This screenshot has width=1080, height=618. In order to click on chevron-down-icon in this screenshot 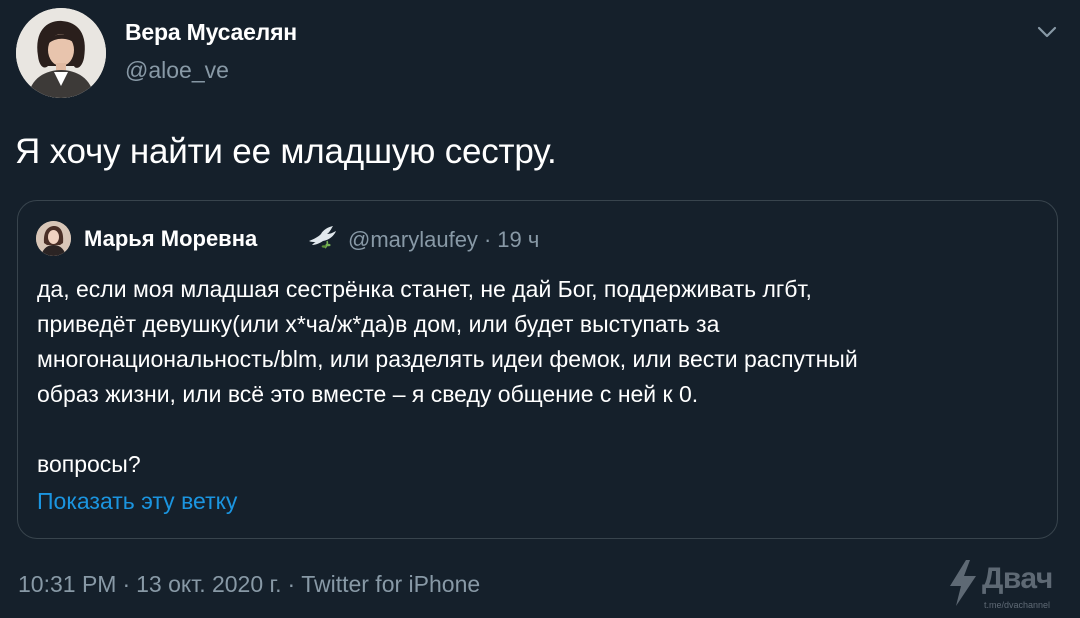, I will do `click(1047, 32)`.